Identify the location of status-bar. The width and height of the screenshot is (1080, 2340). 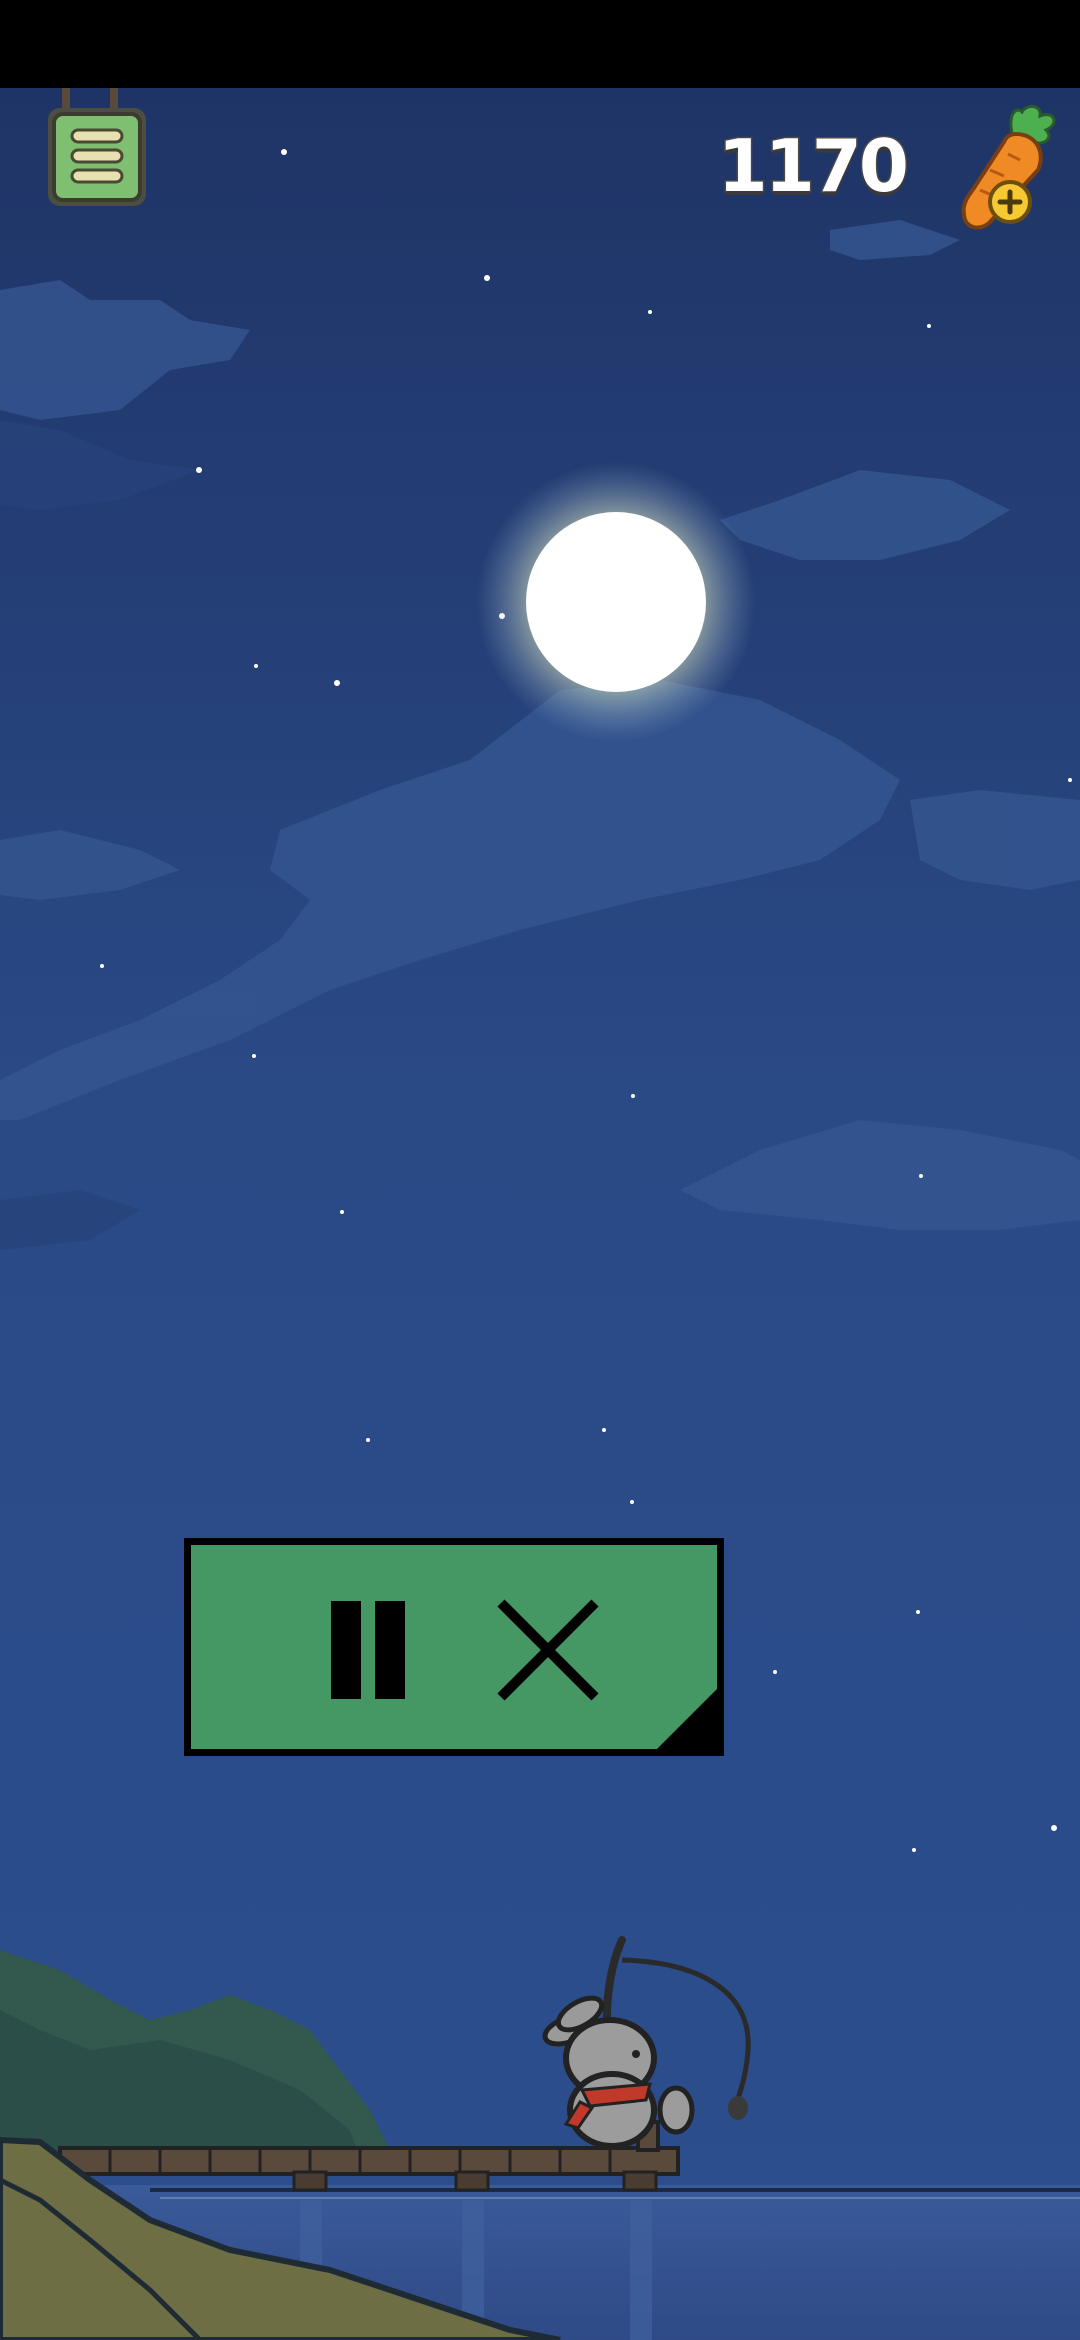
(540, 44).